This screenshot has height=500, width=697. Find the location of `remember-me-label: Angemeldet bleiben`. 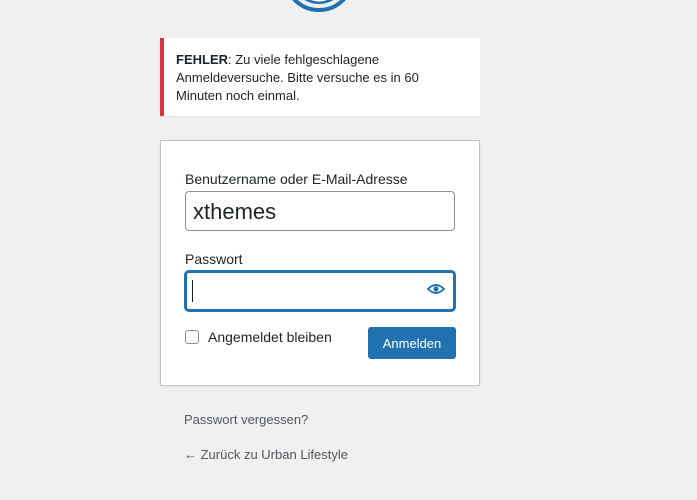

remember-me-label: Angemeldet bleiben is located at coordinates (270, 337).